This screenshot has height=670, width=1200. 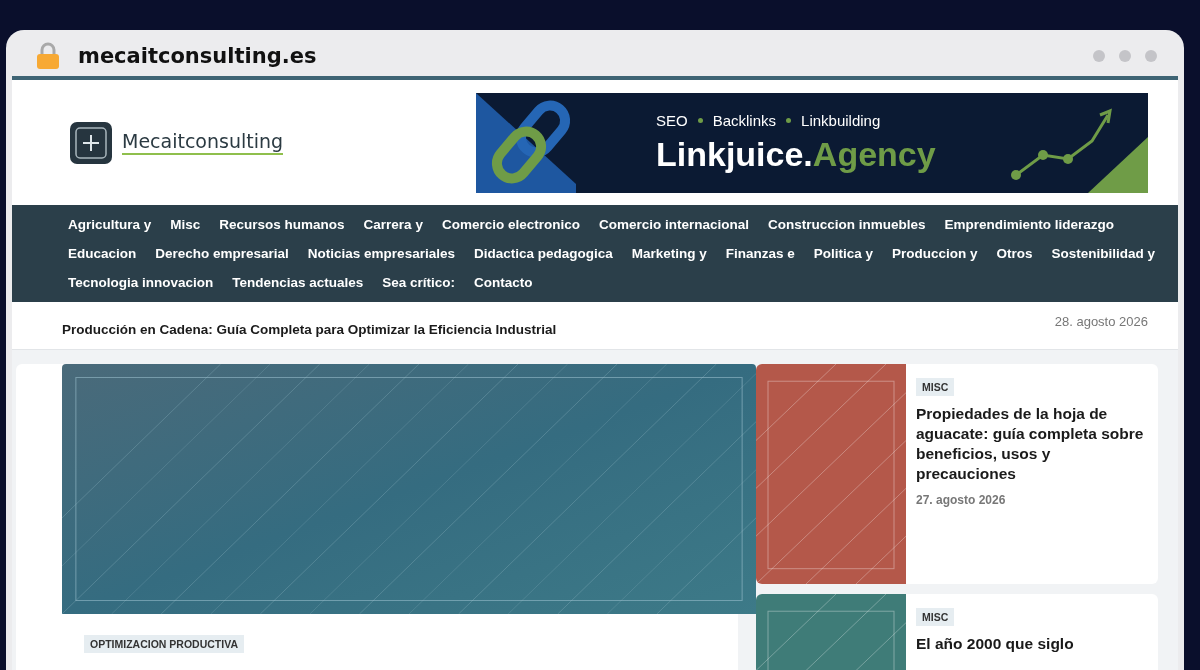 I want to click on site-name: Mecaitconsulting, so click(x=203, y=142).